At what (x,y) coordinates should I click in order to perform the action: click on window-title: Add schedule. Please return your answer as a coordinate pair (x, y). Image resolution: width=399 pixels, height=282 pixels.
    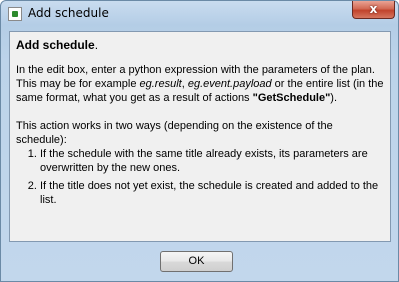
    Looking at the image, I should click on (68, 13).